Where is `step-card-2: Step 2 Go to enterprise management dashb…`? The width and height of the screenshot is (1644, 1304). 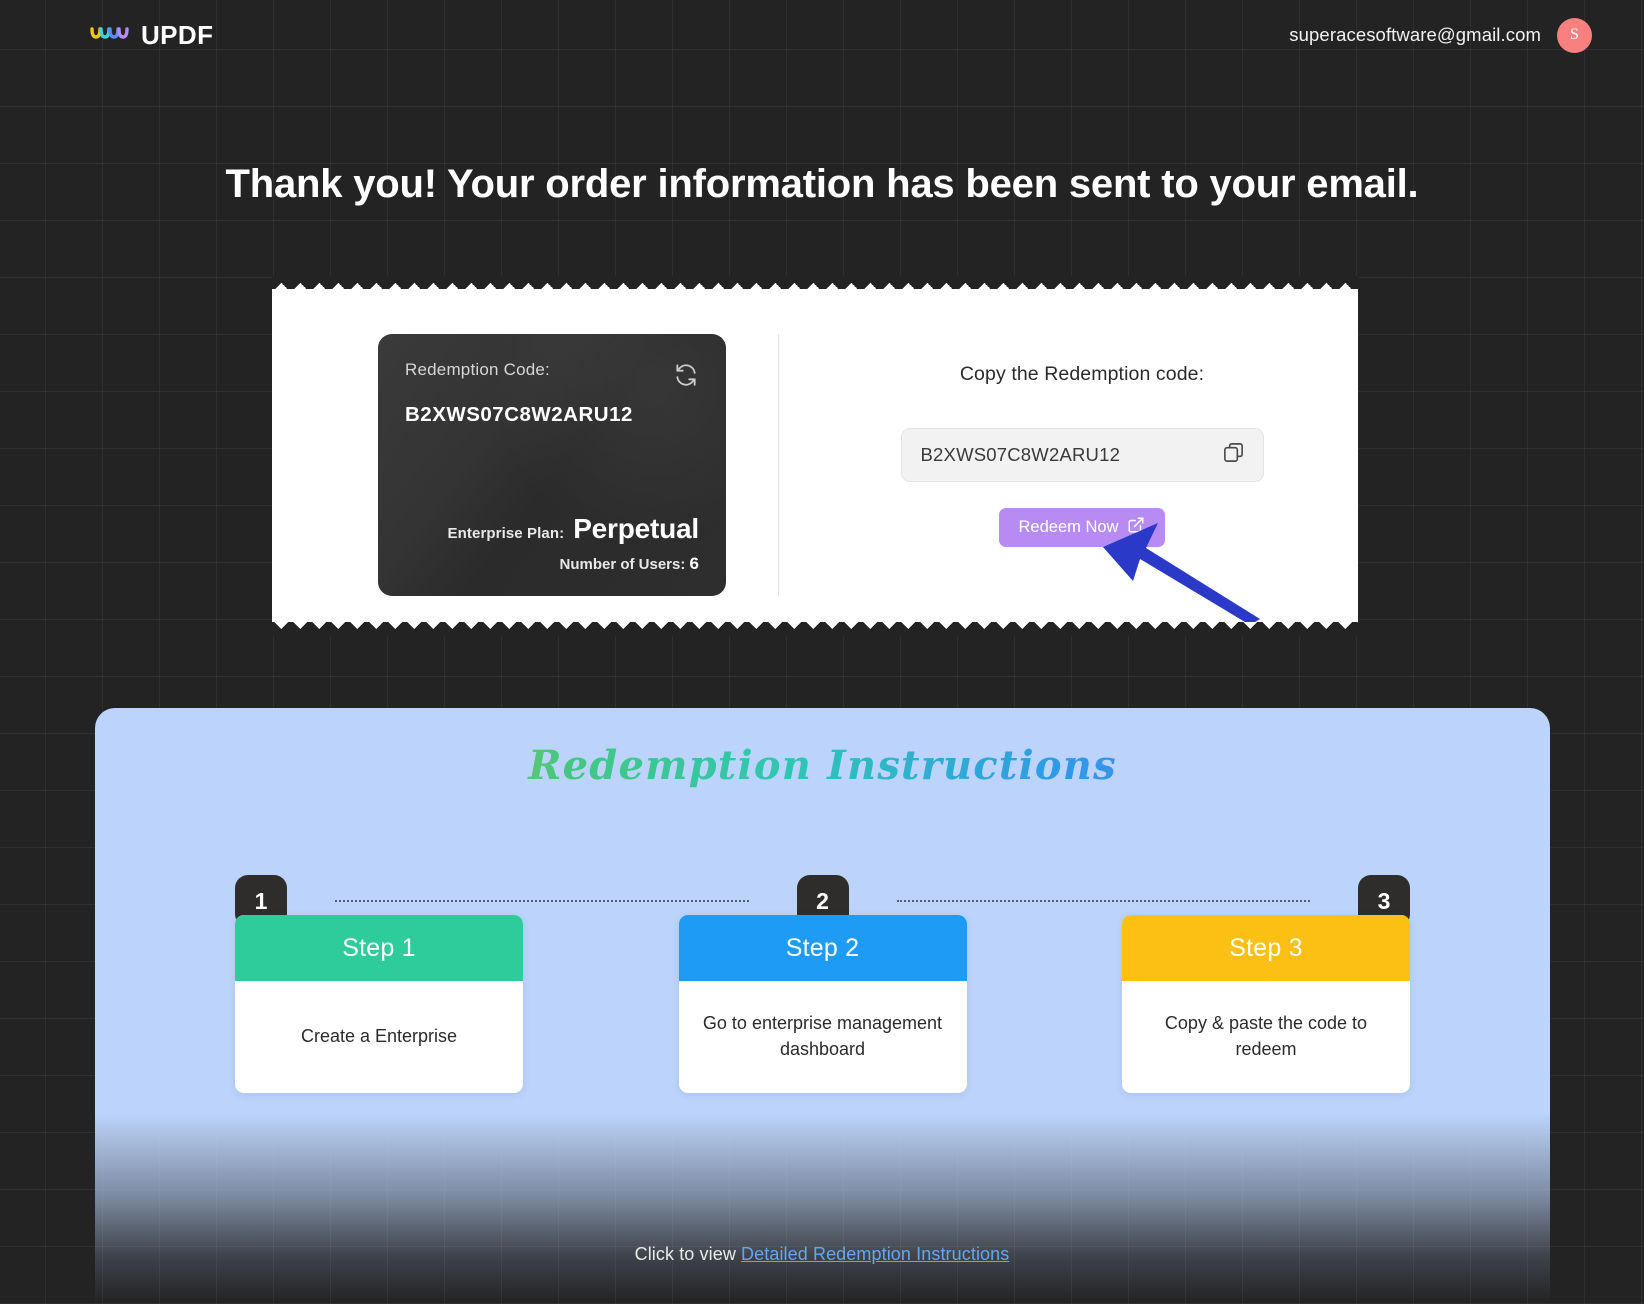
step-card-2: Step 2 Go to enterprise management dashb… is located at coordinates (822, 1004).